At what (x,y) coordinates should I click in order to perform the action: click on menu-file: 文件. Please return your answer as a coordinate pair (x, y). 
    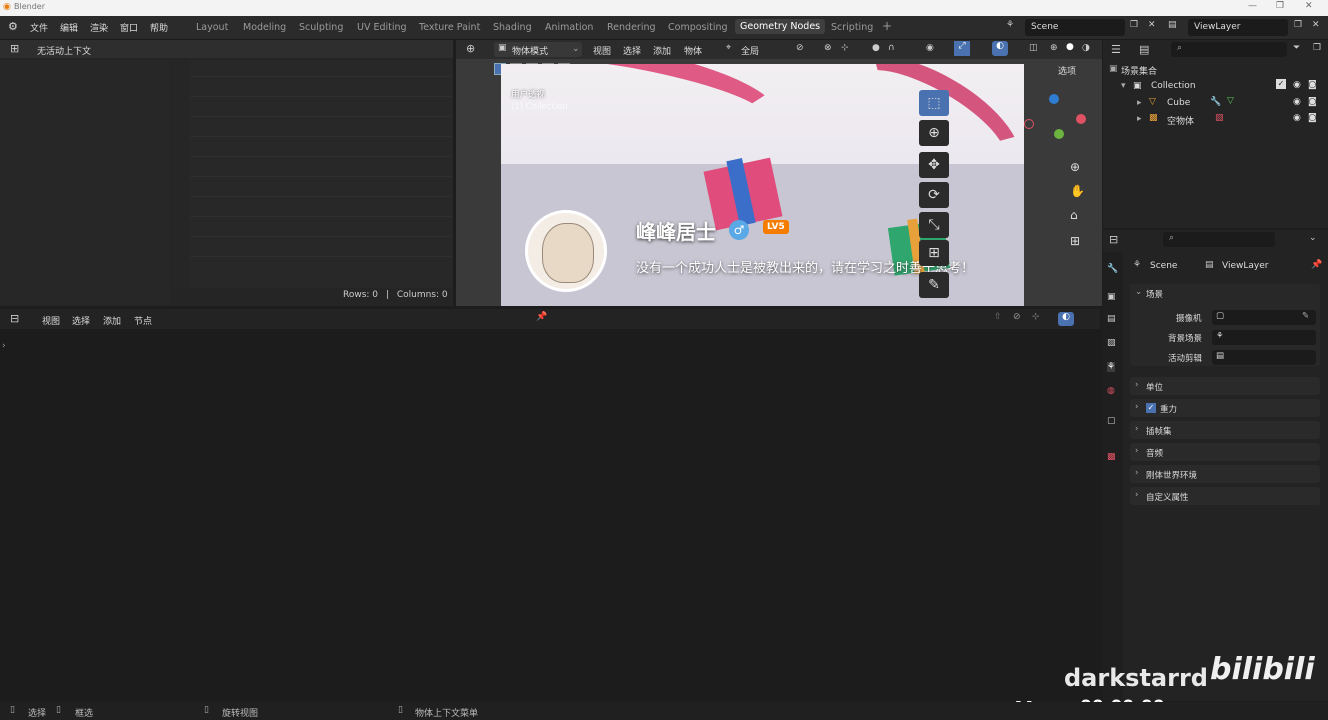
    Looking at the image, I should click on (39, 27).